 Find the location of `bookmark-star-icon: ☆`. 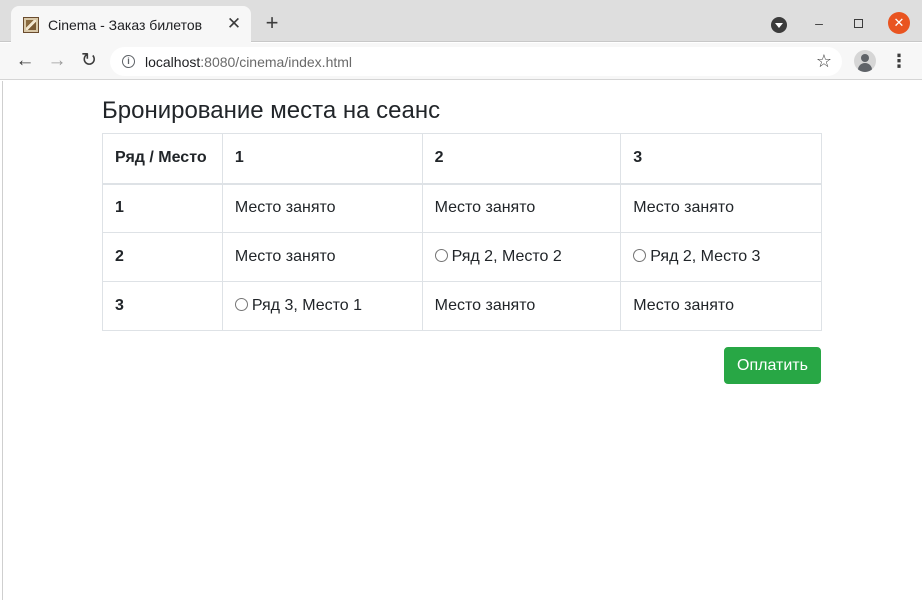

bookmark-star-icon: ☆ is located at coordinates (824, 61).